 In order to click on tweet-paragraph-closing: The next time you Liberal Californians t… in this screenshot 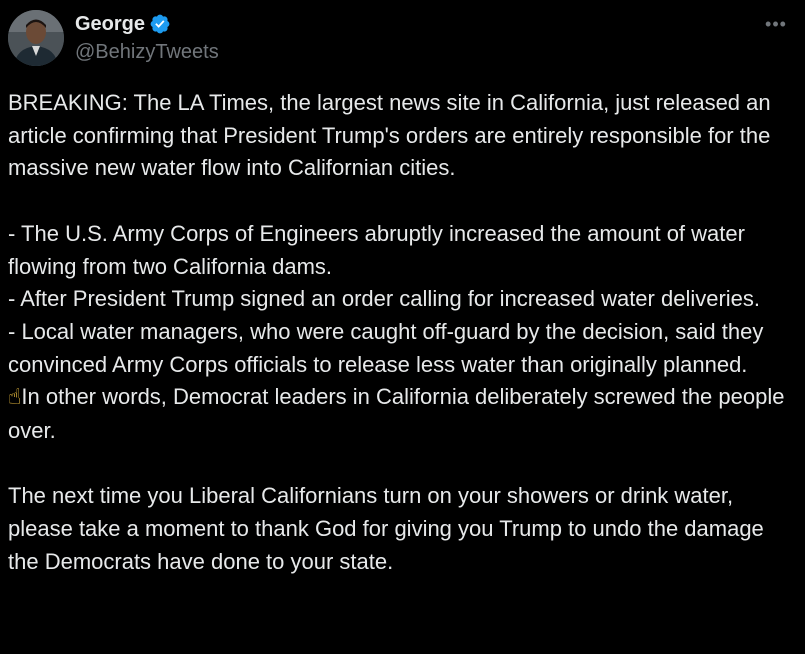, I will do `click(389, 528)`.